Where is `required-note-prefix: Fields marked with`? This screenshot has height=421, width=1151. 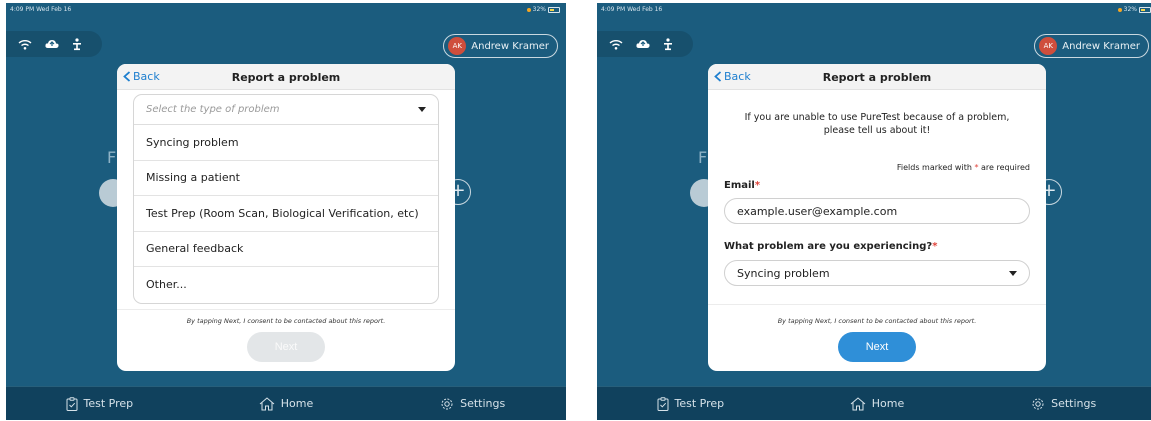
required-note-prefix: Fields marked with is located at coordinates (934, 167).